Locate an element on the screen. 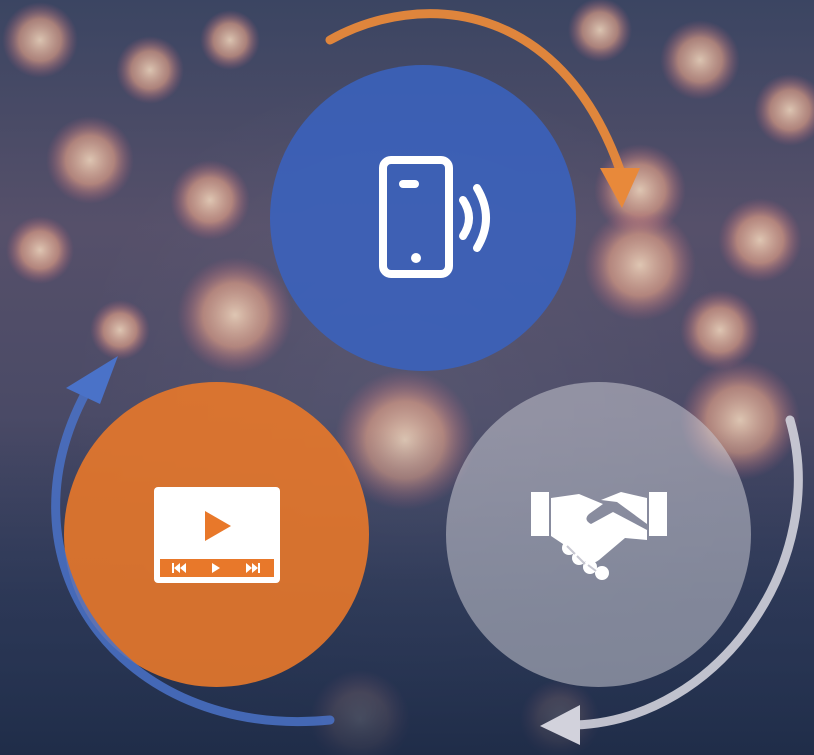  handshake-icon is located at coordinates (598, 535).